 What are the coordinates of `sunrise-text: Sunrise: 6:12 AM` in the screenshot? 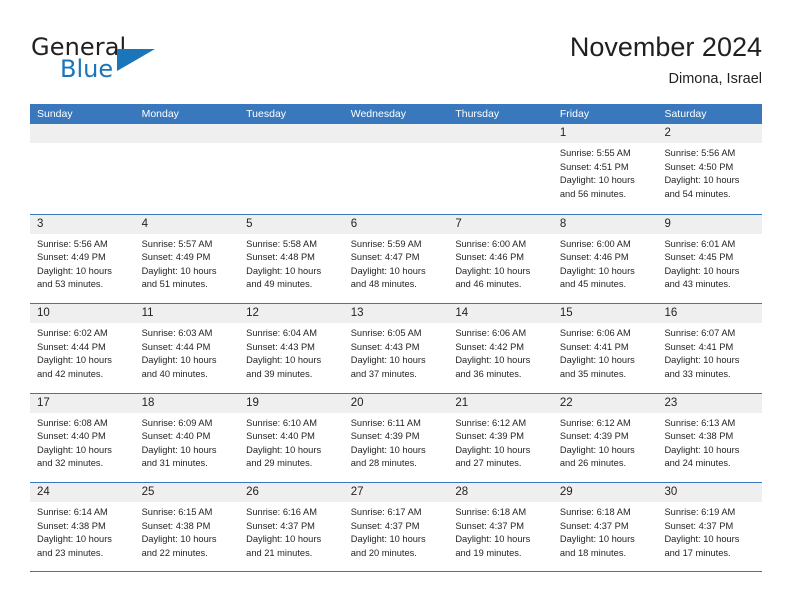 It's located at (491, 422).